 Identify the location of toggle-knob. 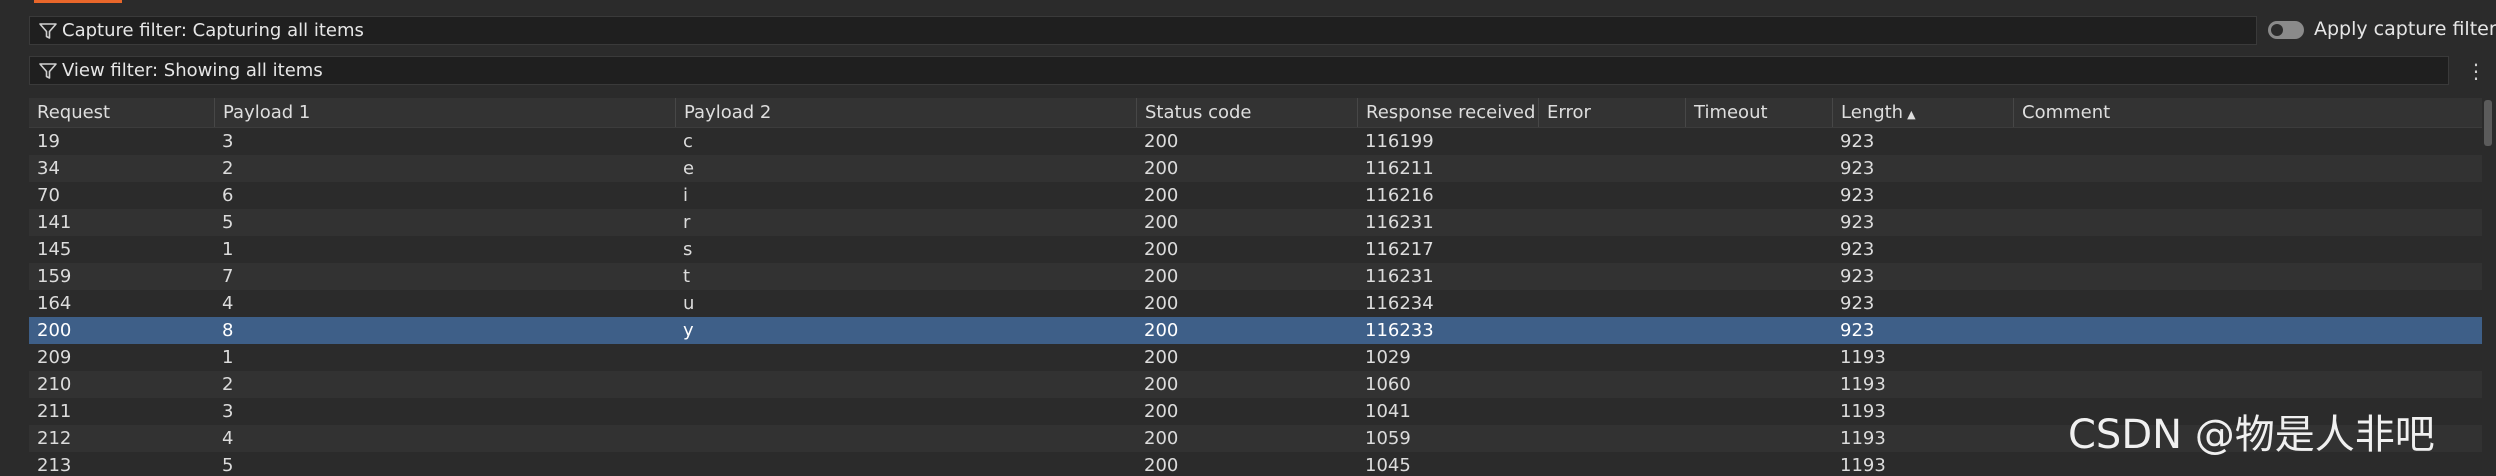
(2277, 30).